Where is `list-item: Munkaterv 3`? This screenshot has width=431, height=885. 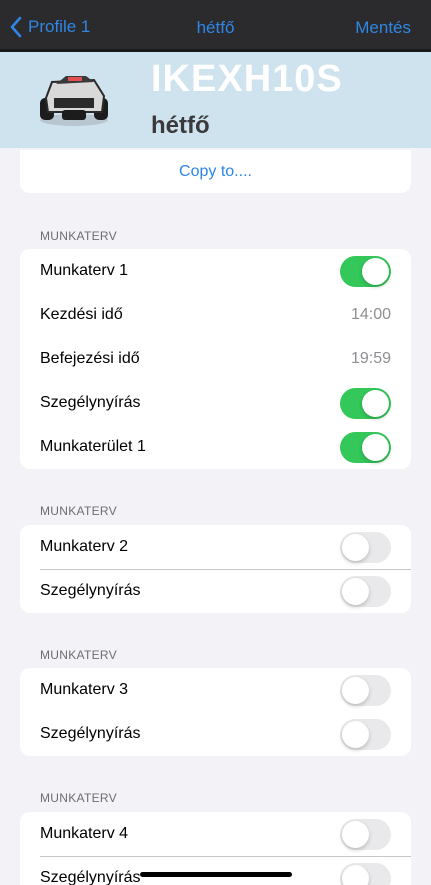
list-item: Munkaterv 3 is located at coordinates (215, 690).